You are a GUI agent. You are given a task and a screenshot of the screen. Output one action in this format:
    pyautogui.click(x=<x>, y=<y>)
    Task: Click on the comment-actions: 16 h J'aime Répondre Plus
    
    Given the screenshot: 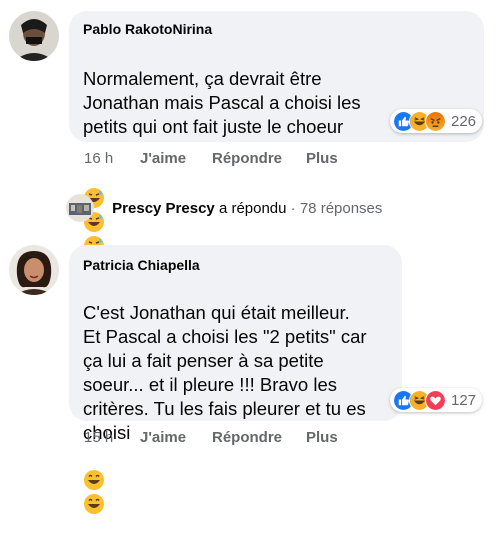 What is the action you would take?
    pyautogui.click(x=284, y=160)
    